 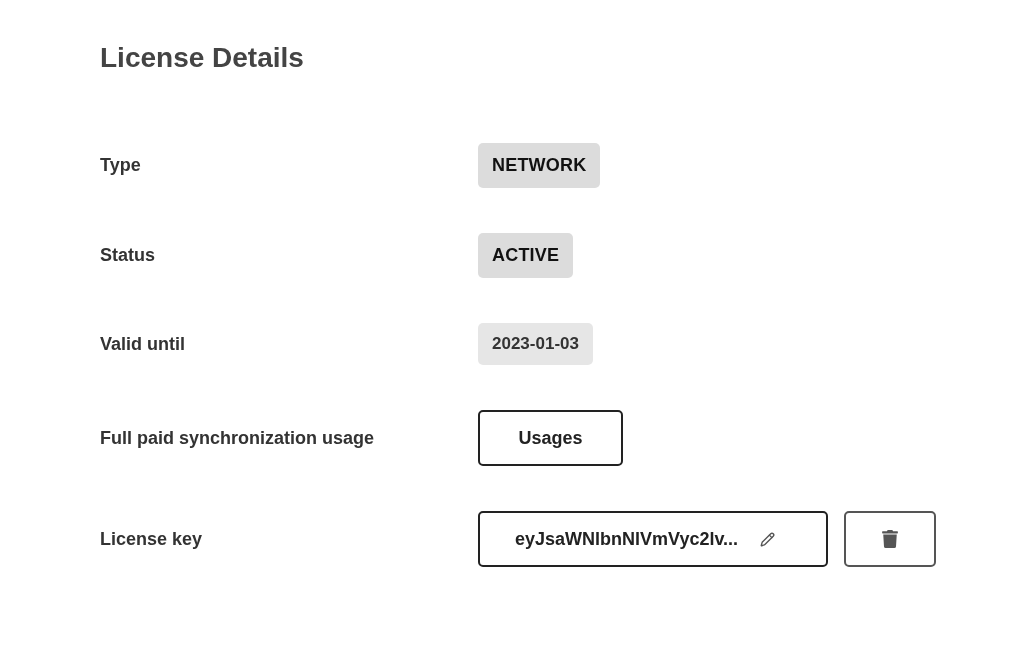 I want to click on field-label: Status, so click(x=127, y=255).